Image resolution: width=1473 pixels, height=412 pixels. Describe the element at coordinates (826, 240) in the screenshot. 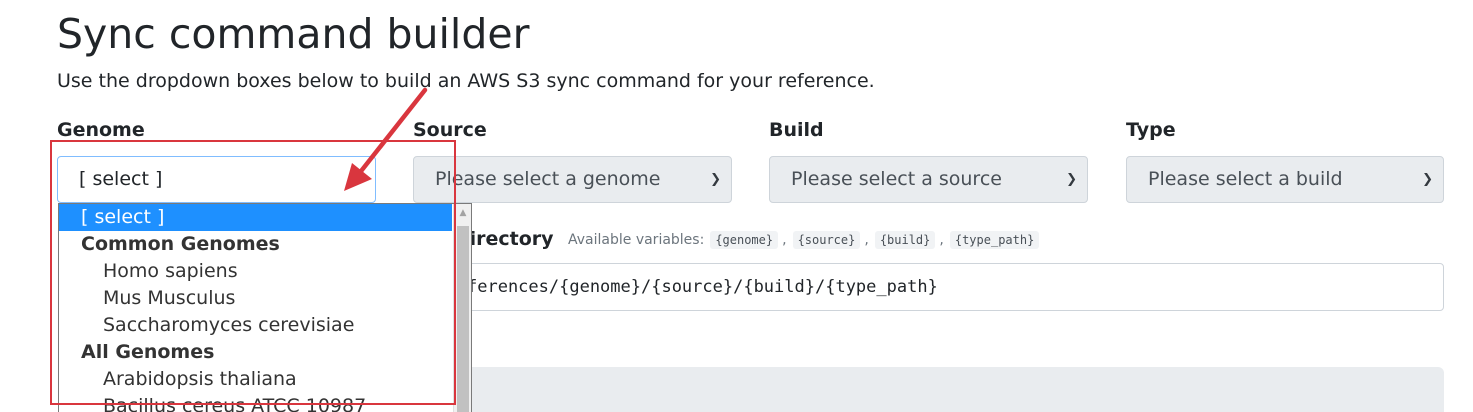

I see `variable-chip: {source}` at that location.